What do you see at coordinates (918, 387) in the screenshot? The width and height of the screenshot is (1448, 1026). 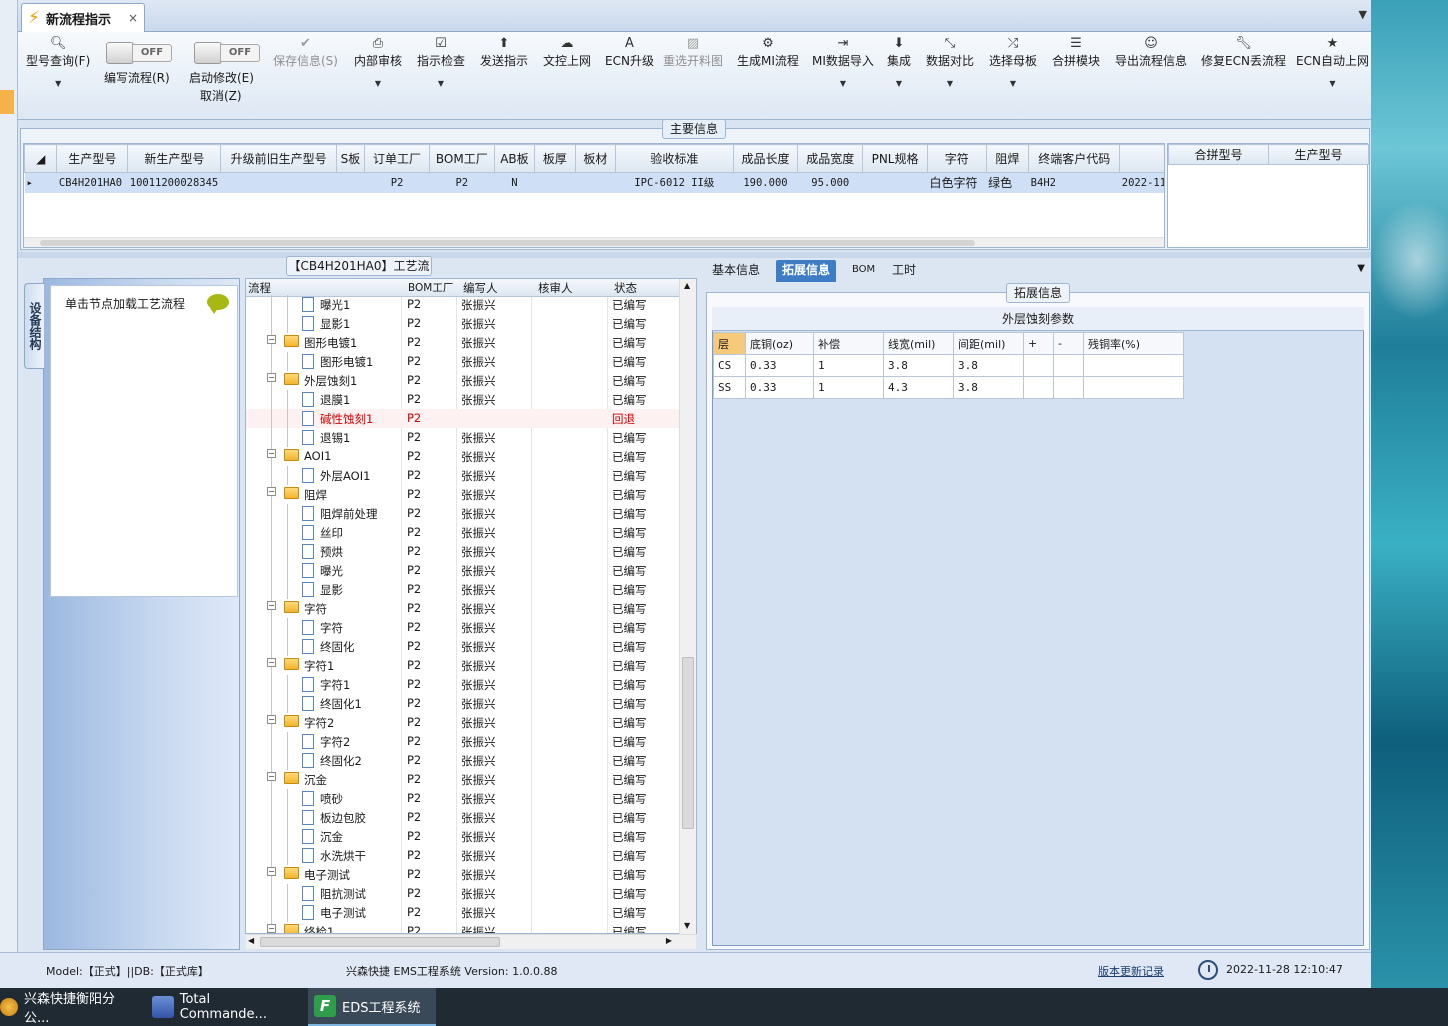 I see `table-cell: 4.3` at bounding box center [918, 387].